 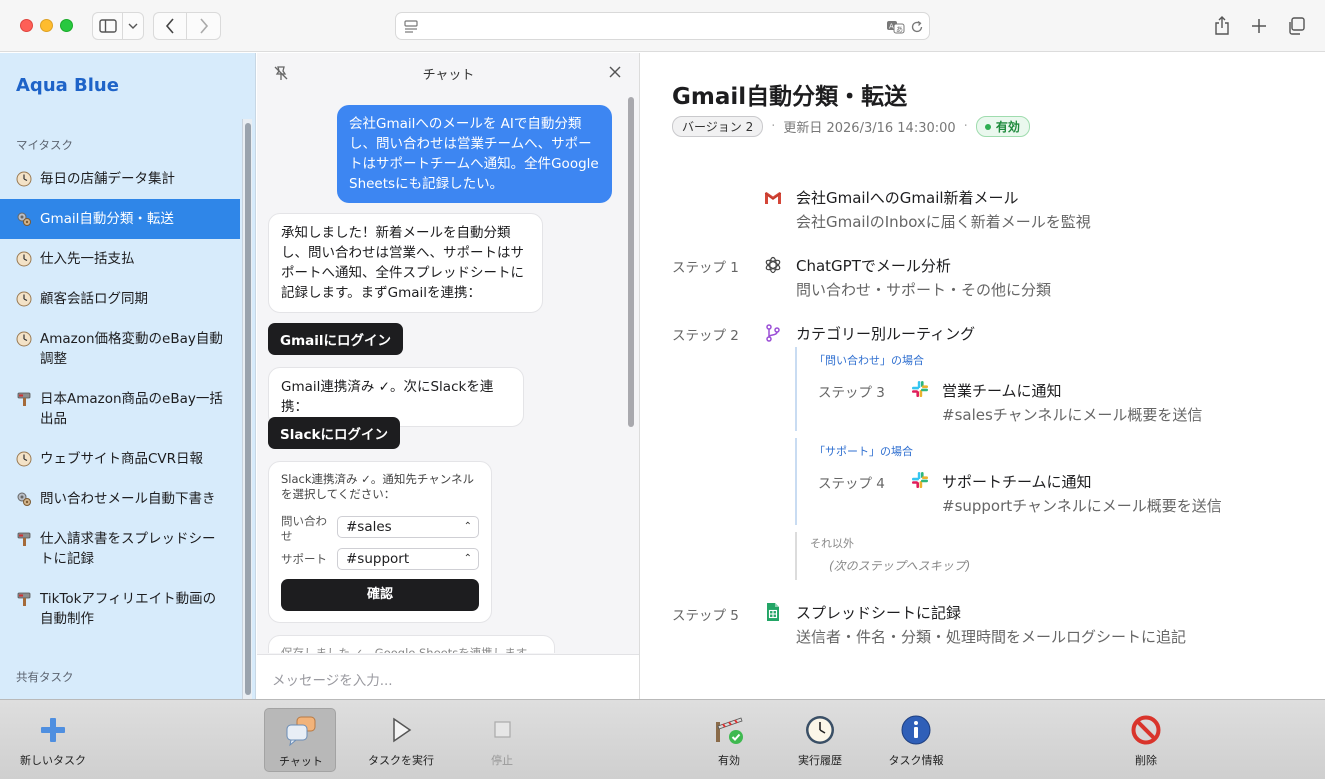 What do you see at coordinates (502, 760) in the screenshot?
I see `stop-label: 停止` at bounding box center [502, 760].